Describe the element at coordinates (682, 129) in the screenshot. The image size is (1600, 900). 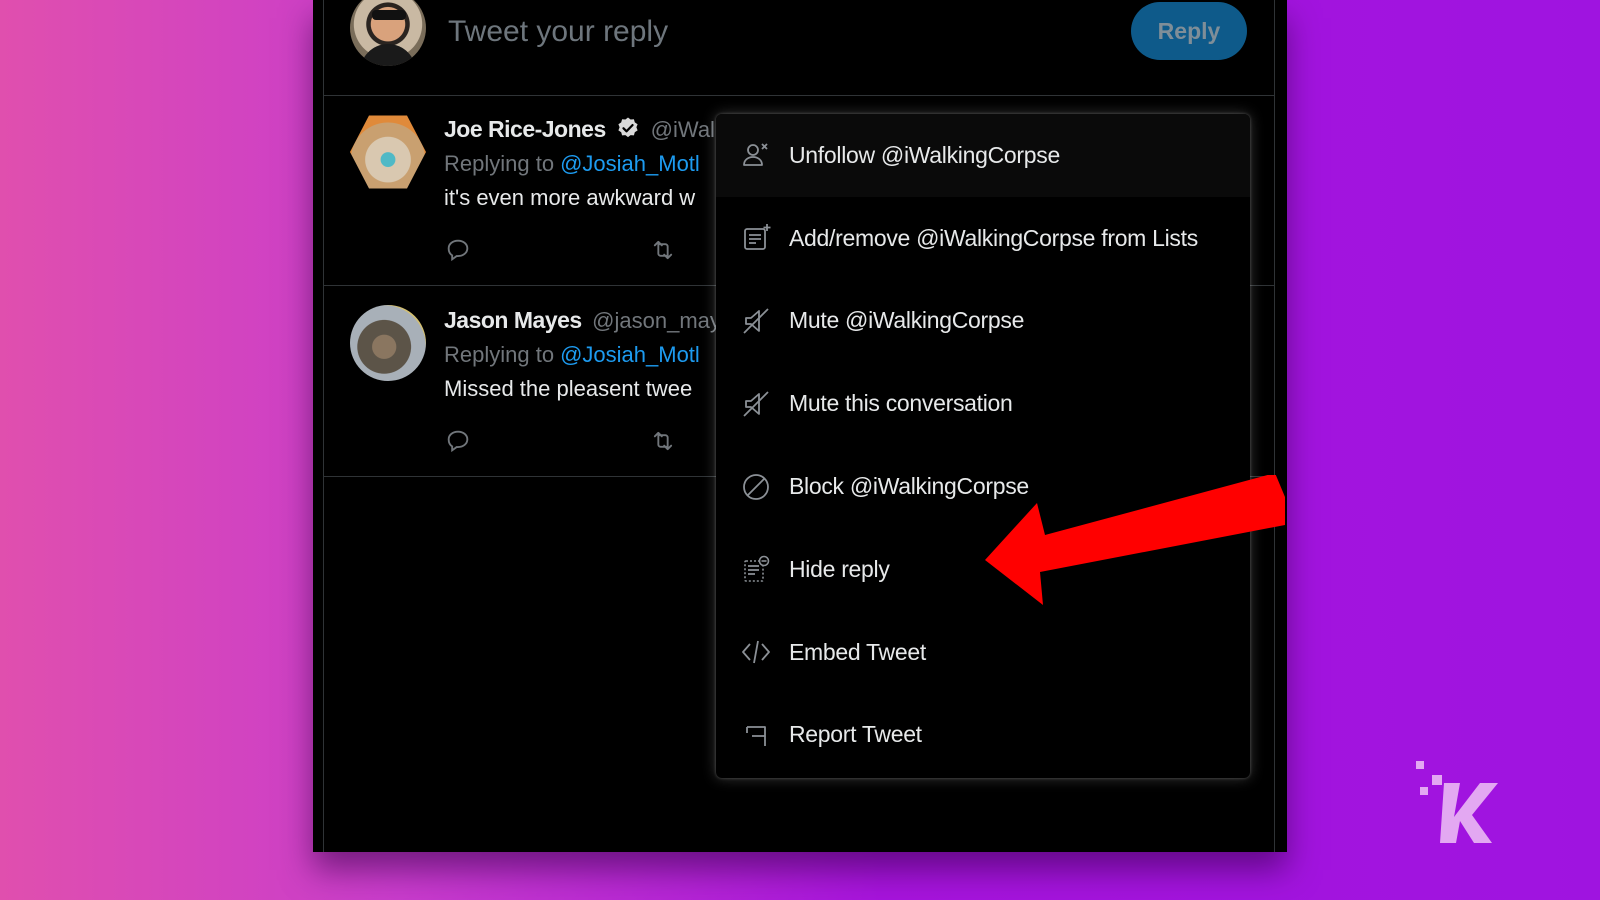
I see `author-handle: @iWal` at that location.